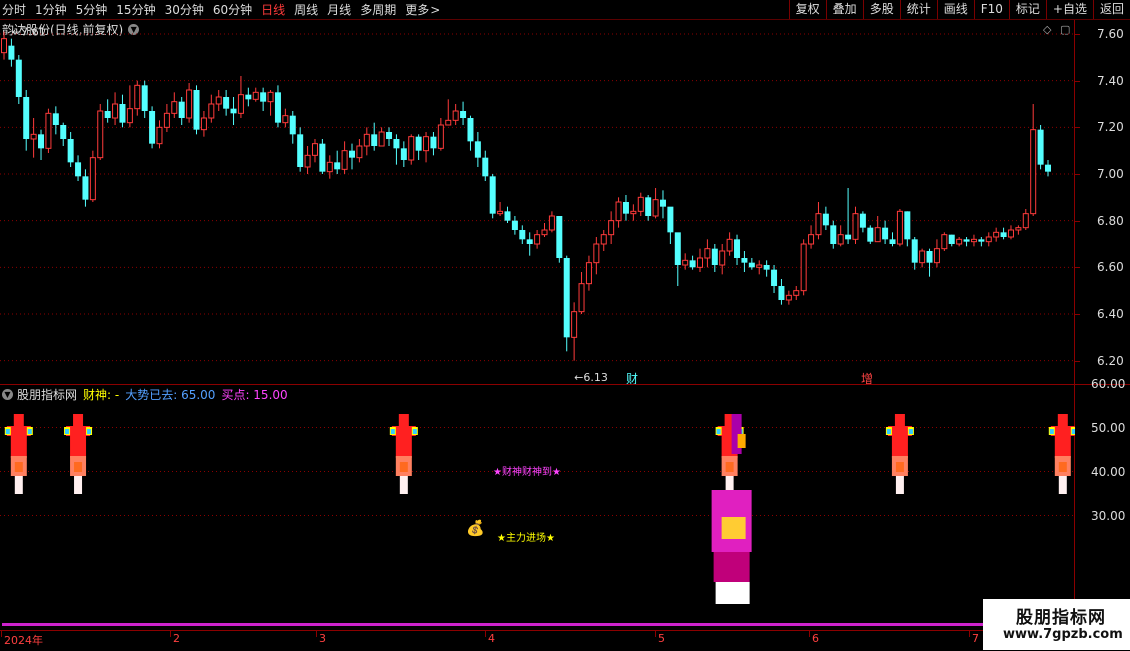 The image size is (1130, 651). What do you see at coordinates (92, 9) in the screenshot?
I see `period-tab: 5分钟` at bounding box center [92, 9].